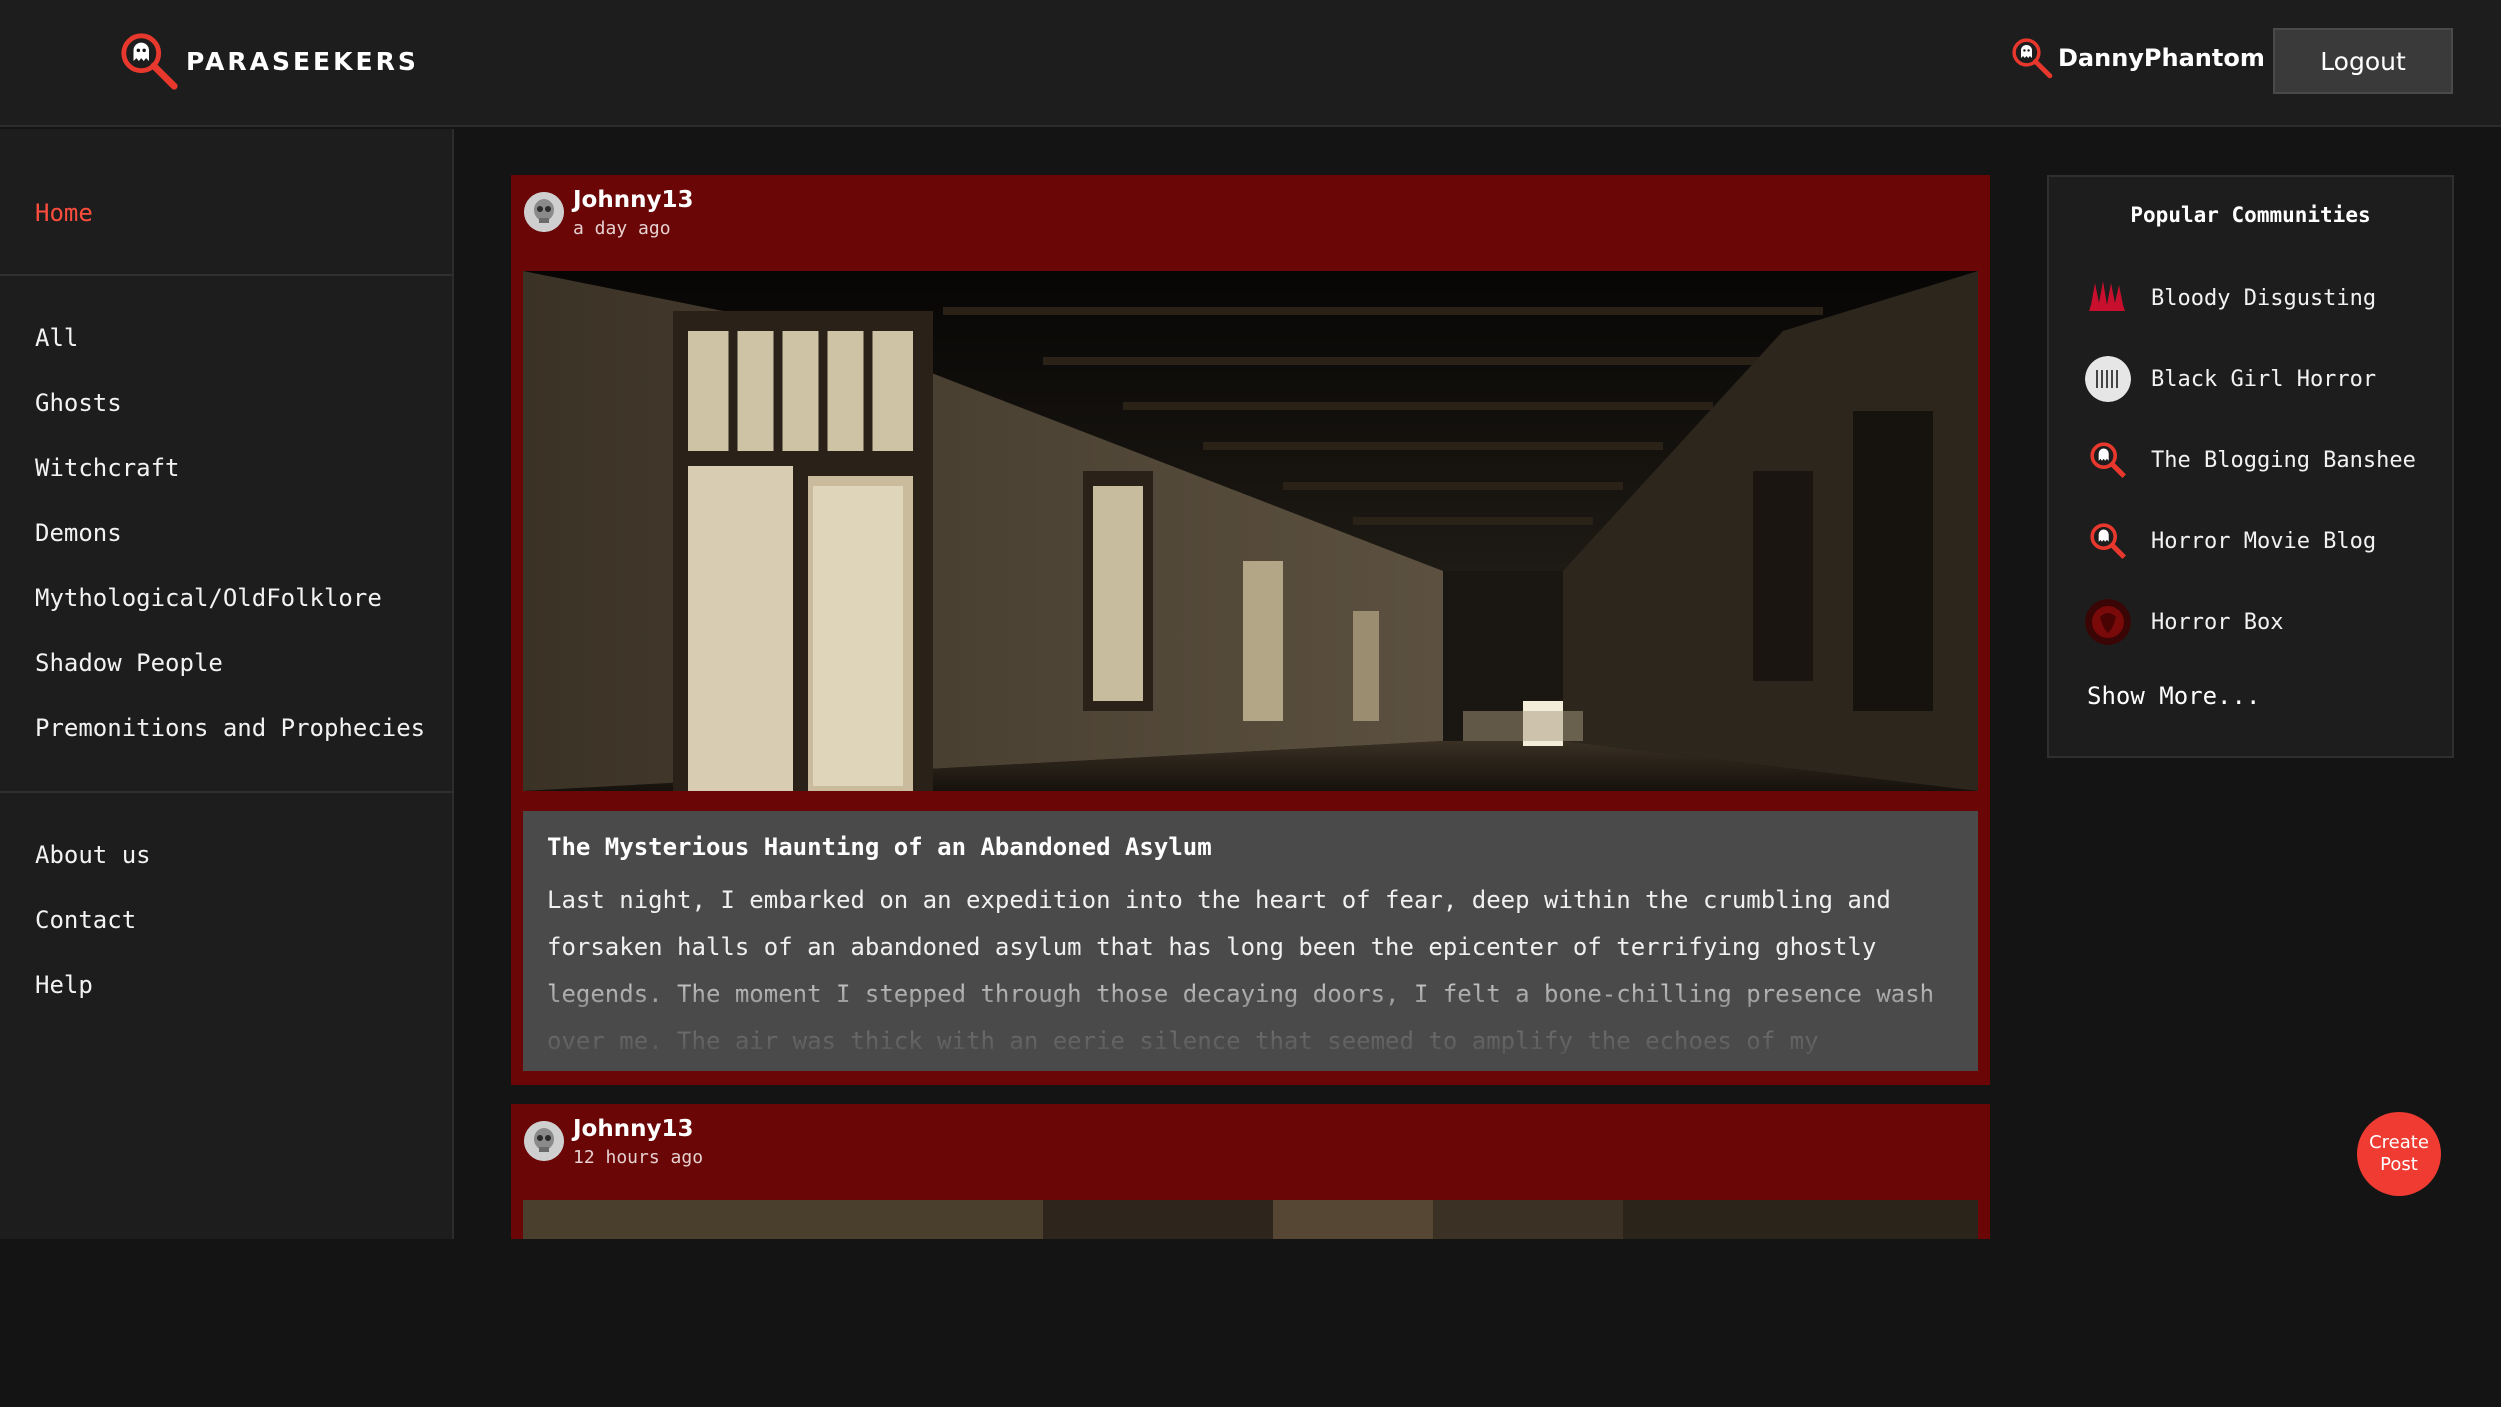  What do you see at coordinates (64, 213) in the screenshot?
I see `sidebar-item-home: Home` at bounding box center [64, 213].